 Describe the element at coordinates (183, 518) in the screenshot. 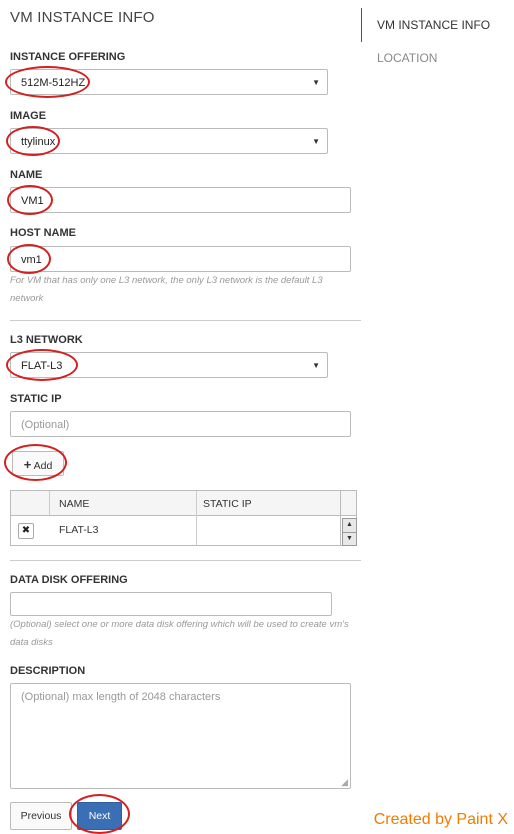

I see `network-table: NAME STATIC IP ✖ FLAT-L3 ▲ ▼` at that location.